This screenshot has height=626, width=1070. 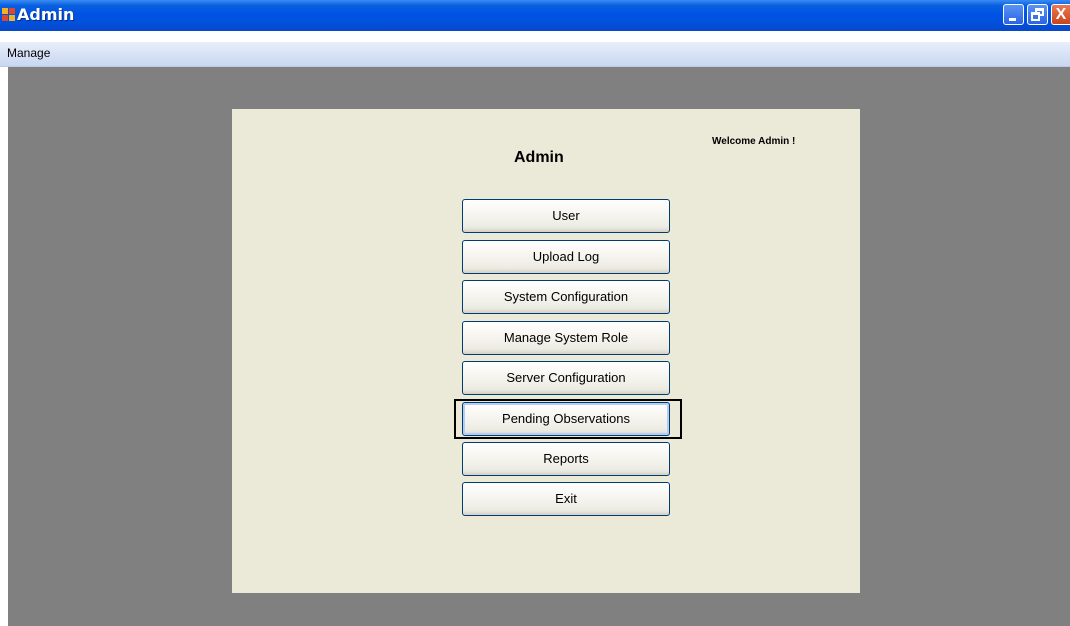 What do you see at coordinates (535, 54) in the screenshot?
I see `menu-bar: Manage` at bounding box center [535, 54].